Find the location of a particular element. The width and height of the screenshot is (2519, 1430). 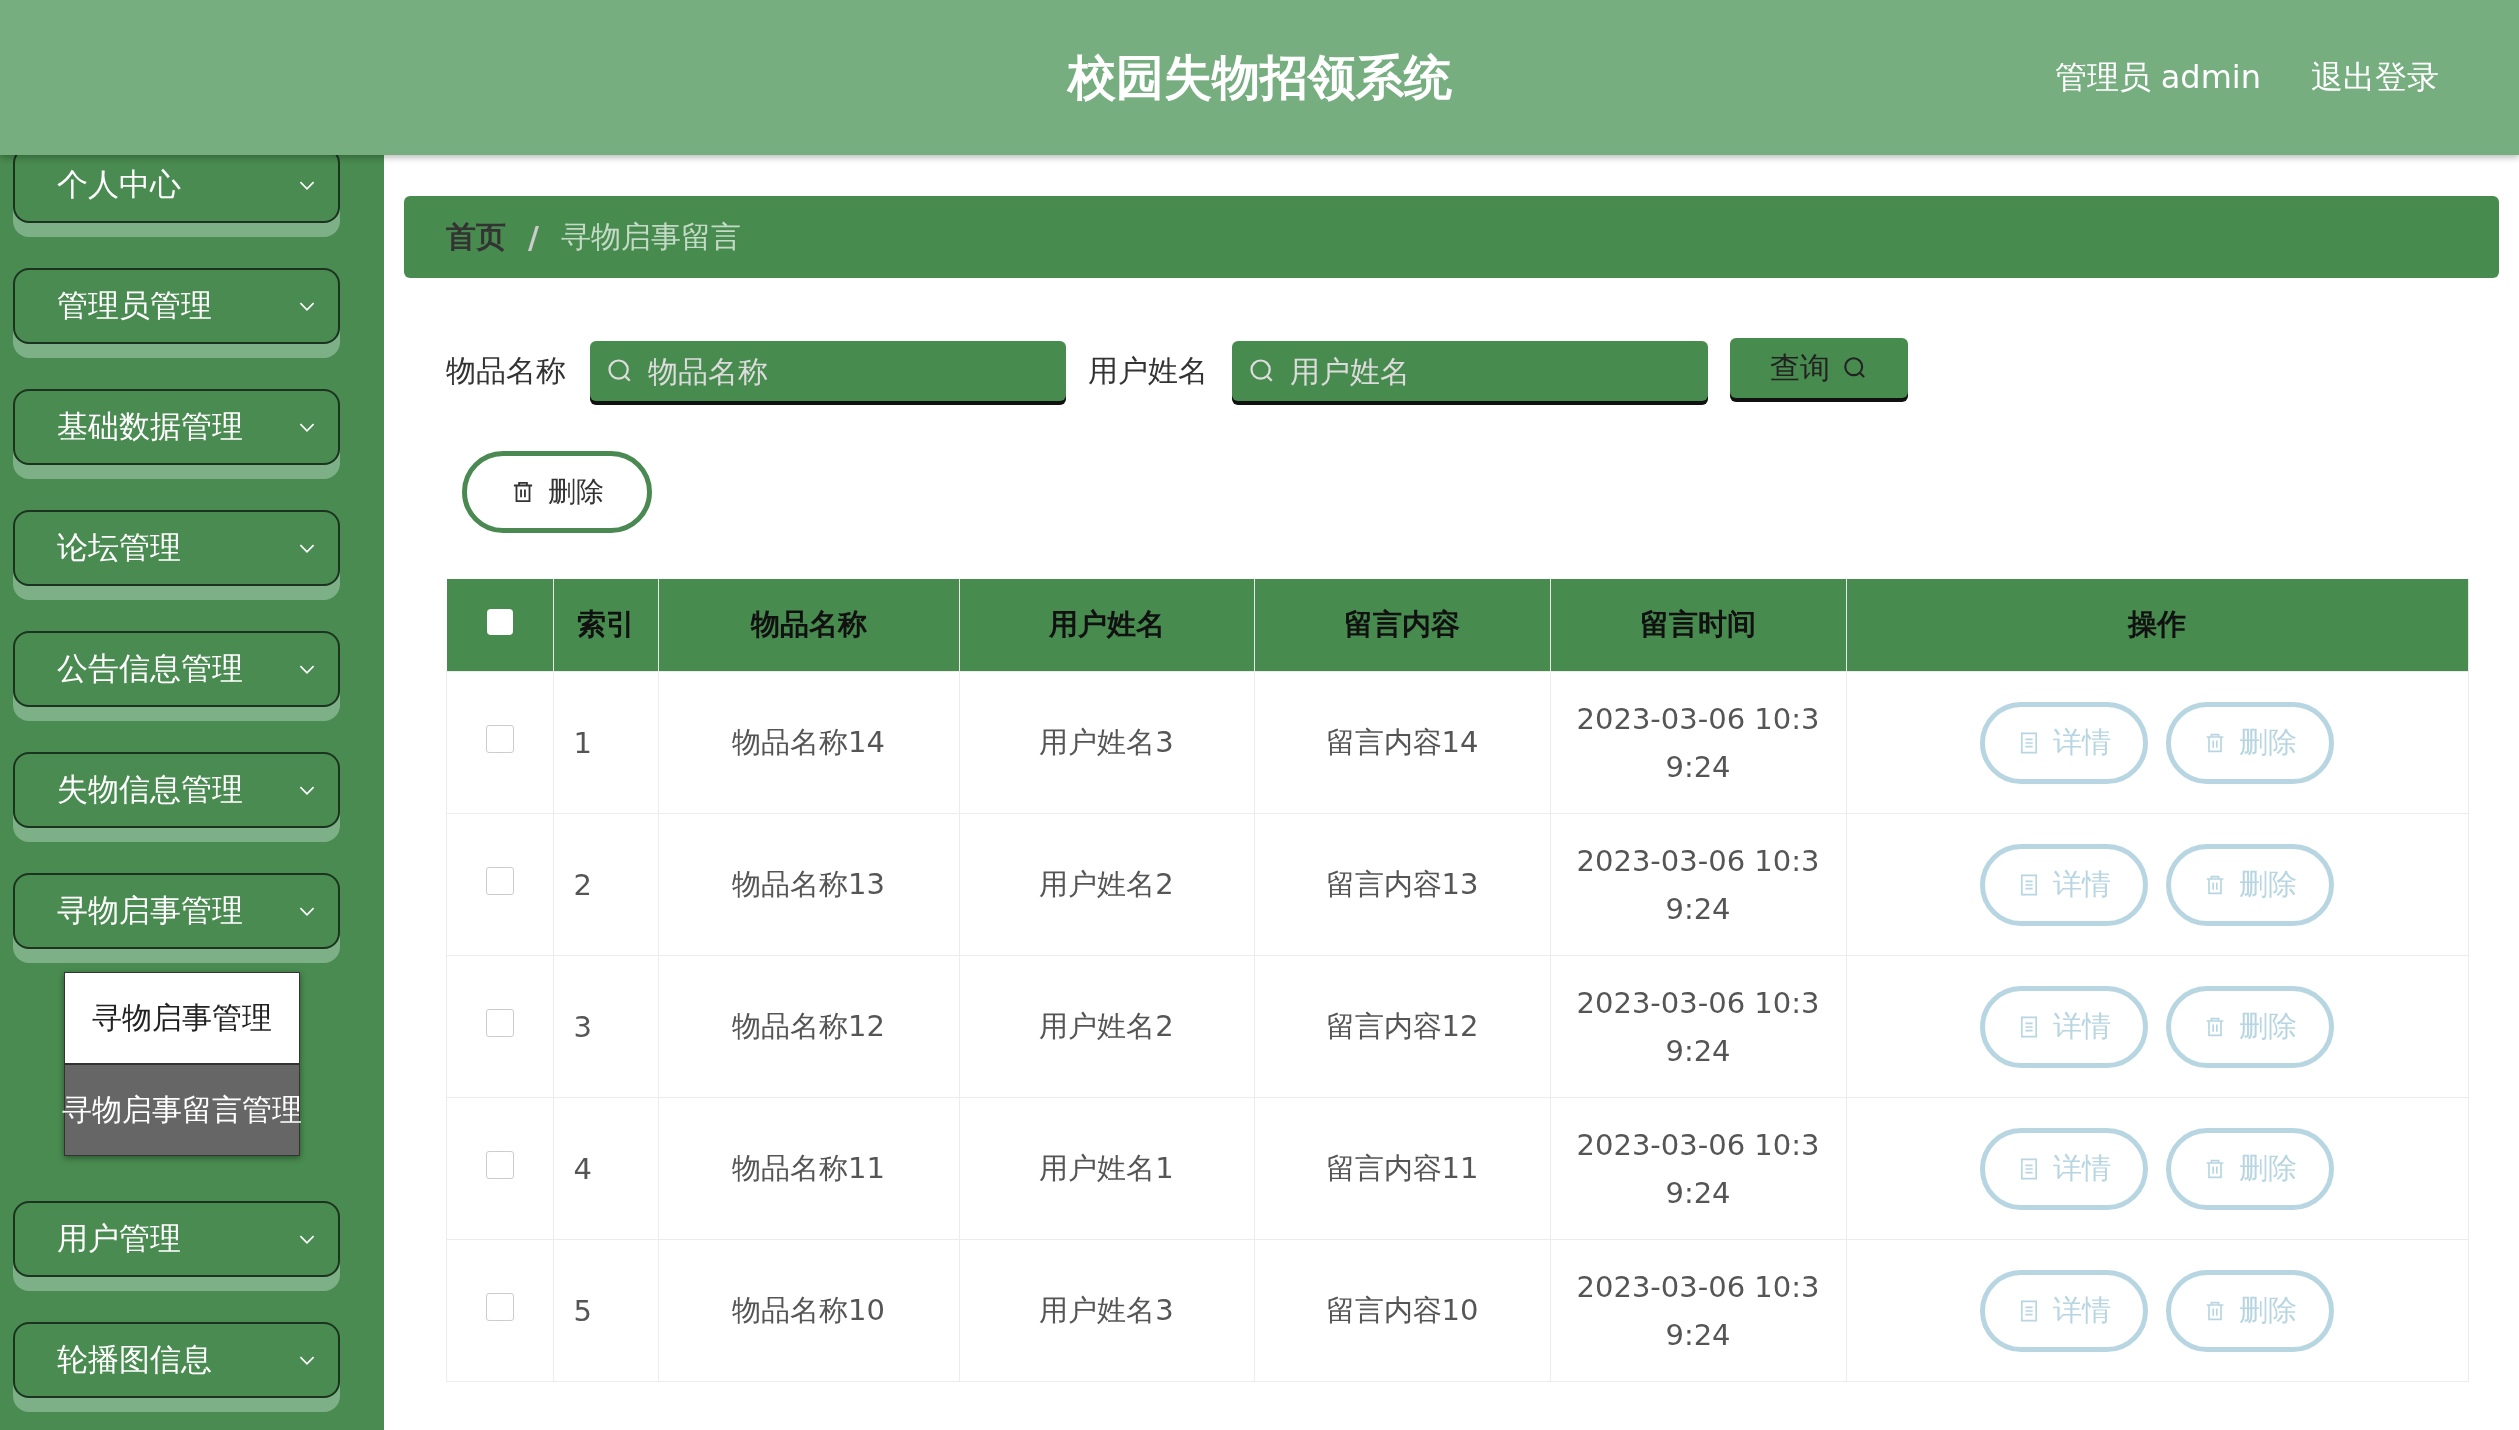

table-cell: 用户姓名1 is located at coordinates (1106, 1168).